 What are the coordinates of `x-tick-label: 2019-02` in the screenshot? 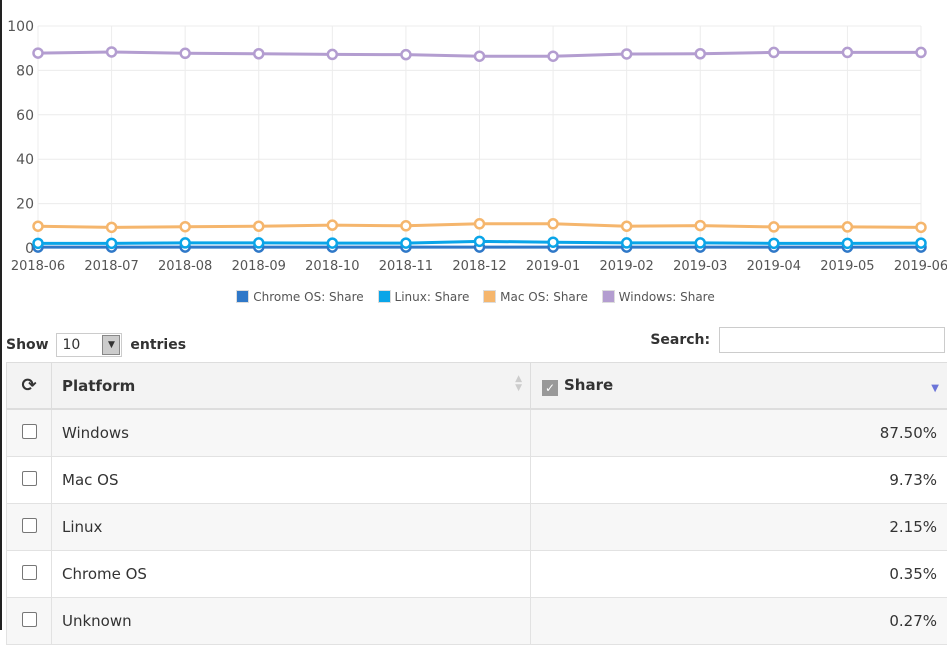 It's located at (627, 266).